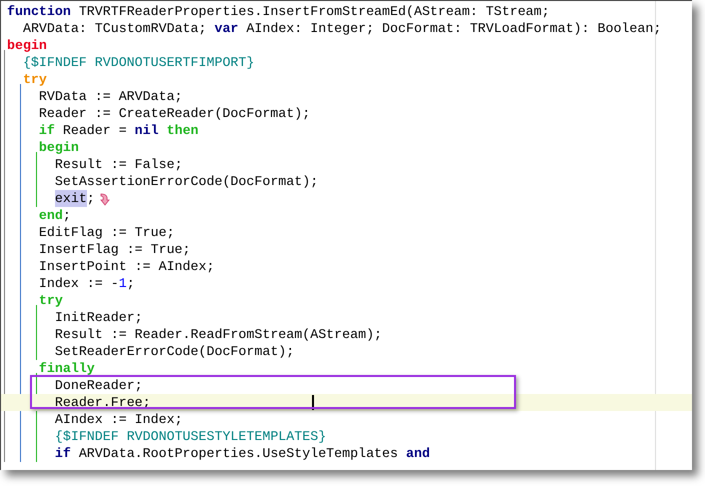 This screenshot has width=705, height=486. Describe the element at coordinates (115, 28) in the screenshot. I see `code-text: ARVData: TCustomRVData;` at that location.